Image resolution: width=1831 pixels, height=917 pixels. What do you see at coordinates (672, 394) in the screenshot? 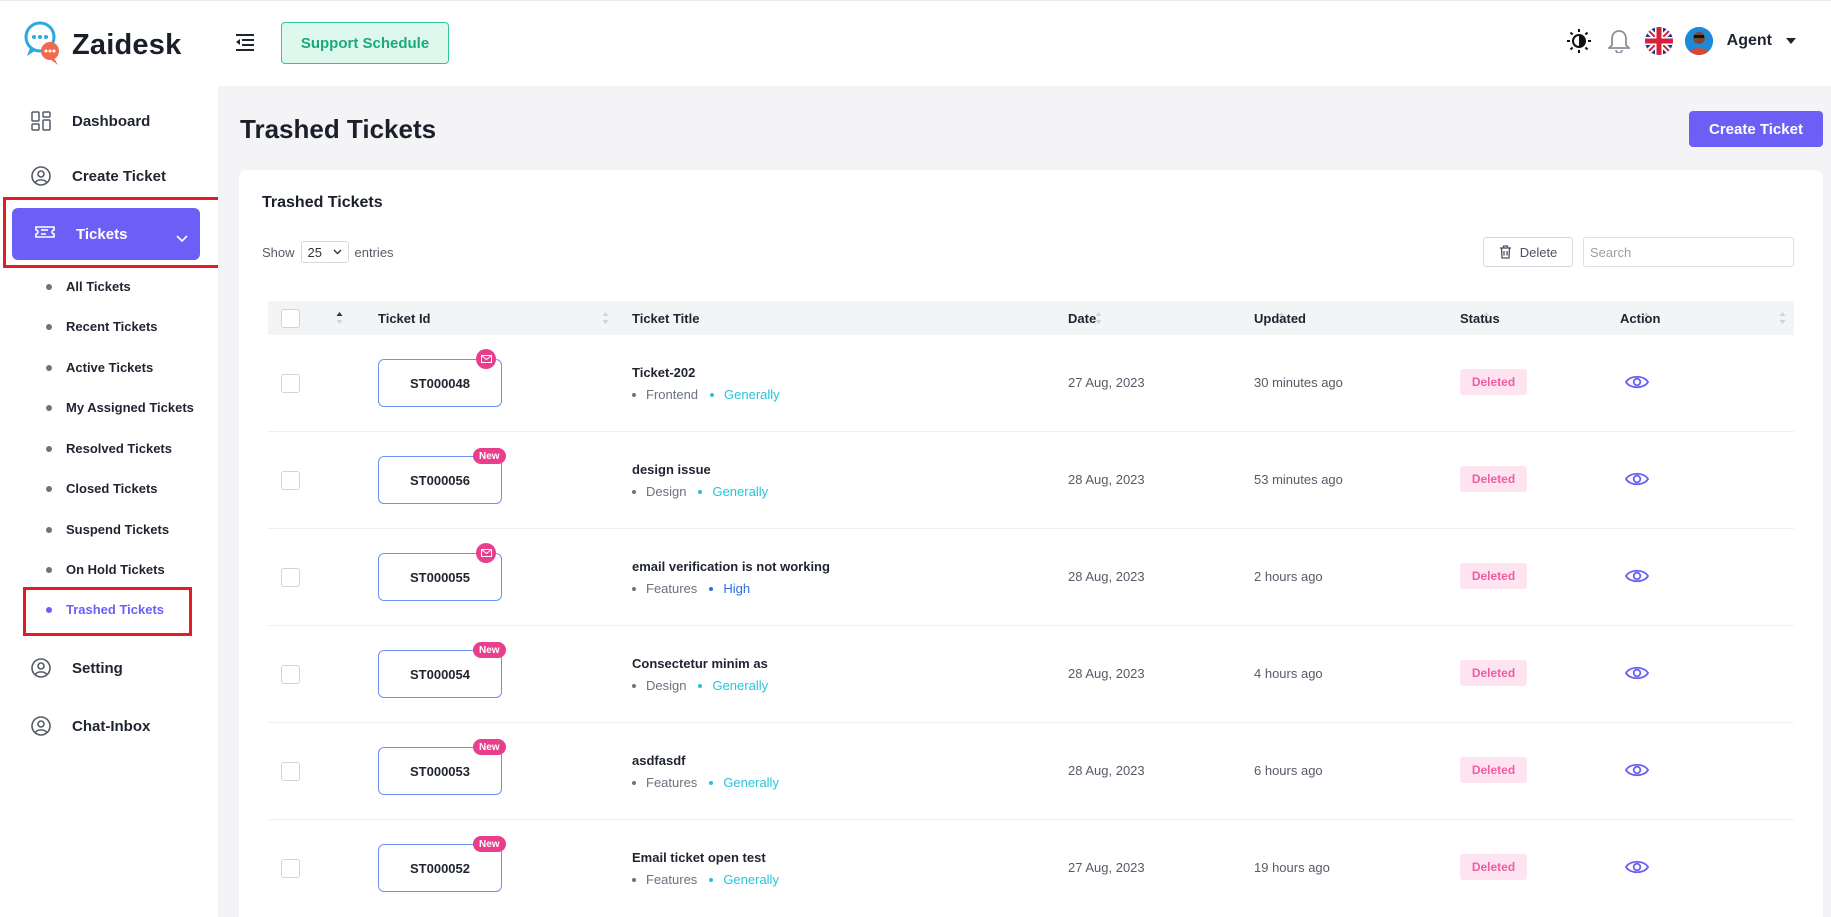
I see `ticket-category: Frontend` at bounding box center [672, 394].